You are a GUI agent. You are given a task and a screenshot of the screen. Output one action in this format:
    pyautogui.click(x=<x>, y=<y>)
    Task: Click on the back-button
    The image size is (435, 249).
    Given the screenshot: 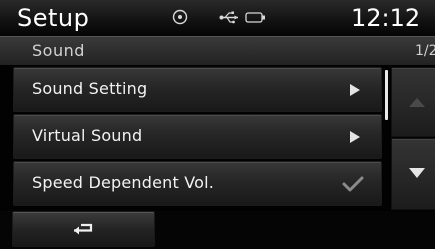 What is the action you would take?
    pyautogui.click(x=83, y=229)
    